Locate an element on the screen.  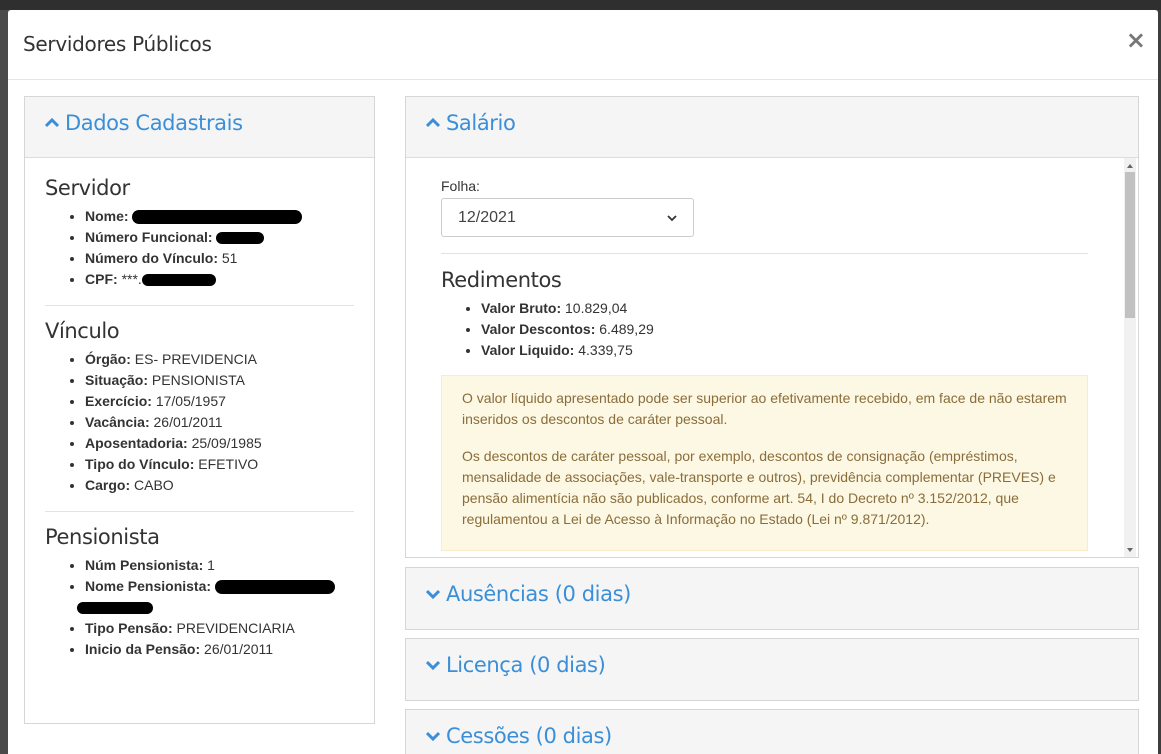
licenca-panel: Licença (0 dias) is located at coordinates (772, 669).